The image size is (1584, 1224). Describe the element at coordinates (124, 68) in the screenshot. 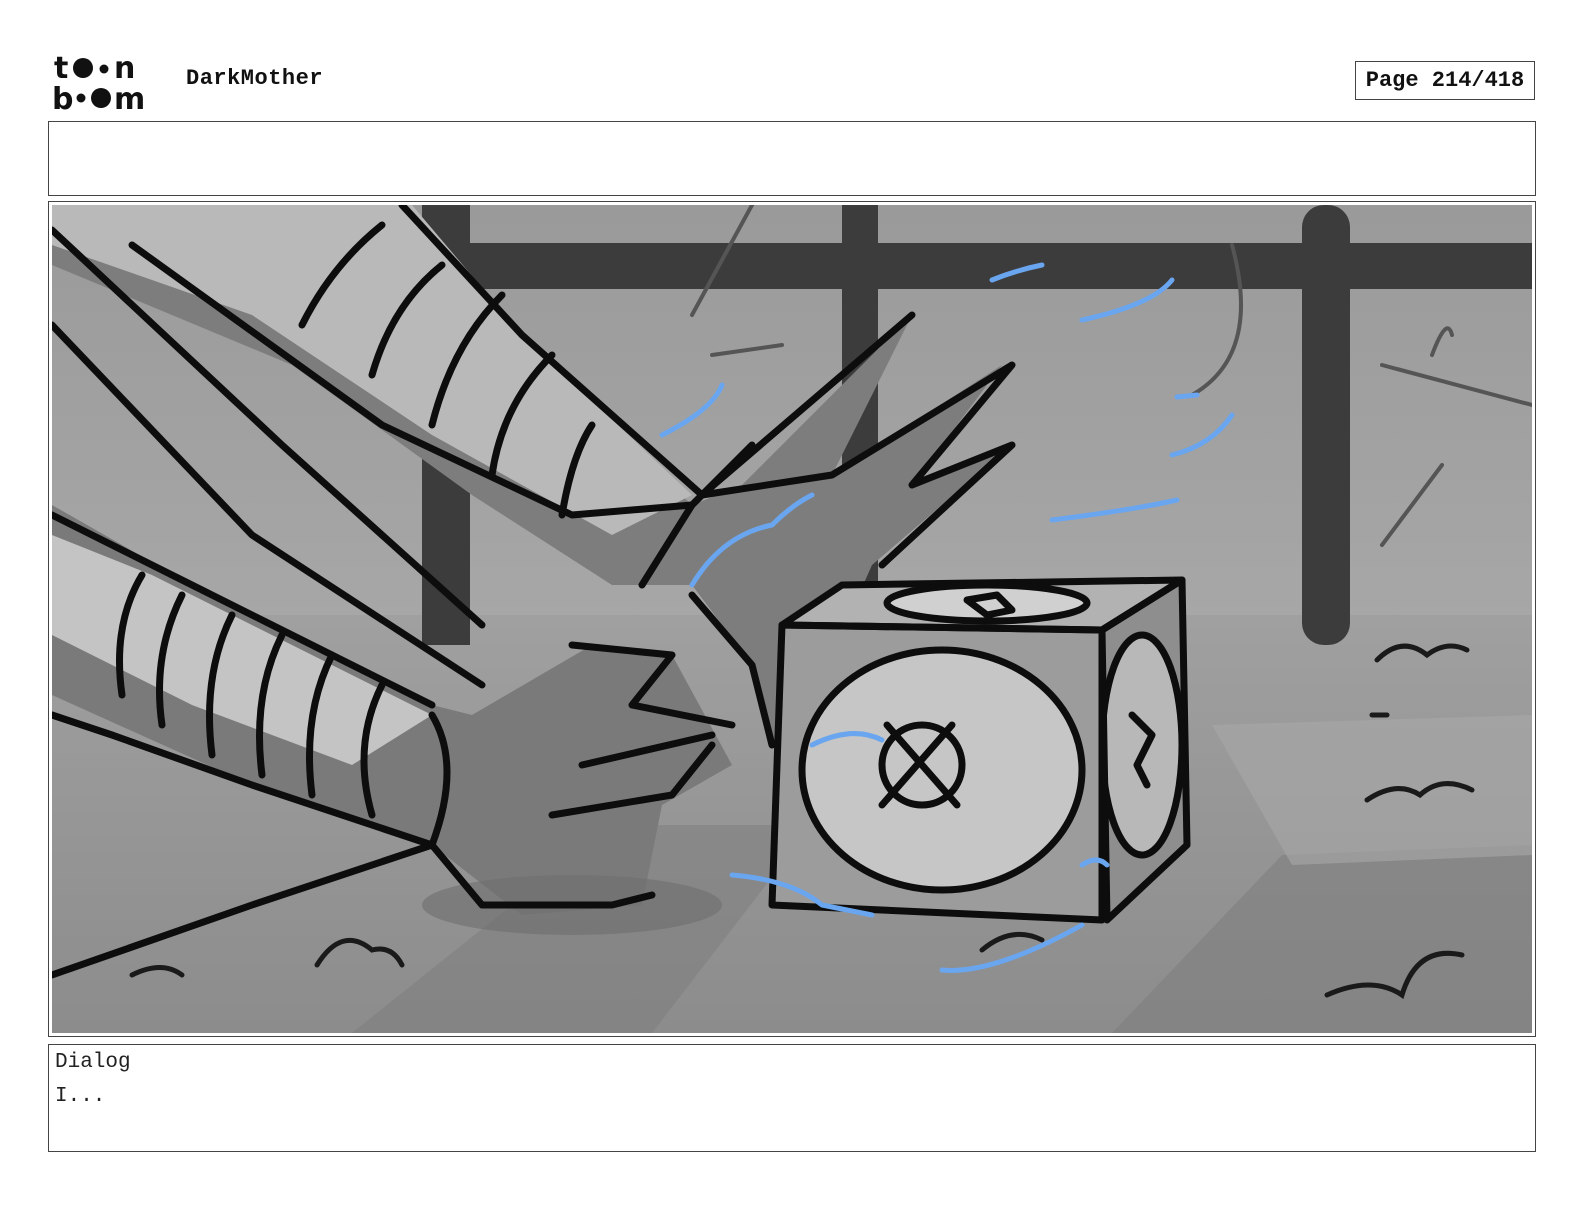

I see `svg-text: n` at that location.